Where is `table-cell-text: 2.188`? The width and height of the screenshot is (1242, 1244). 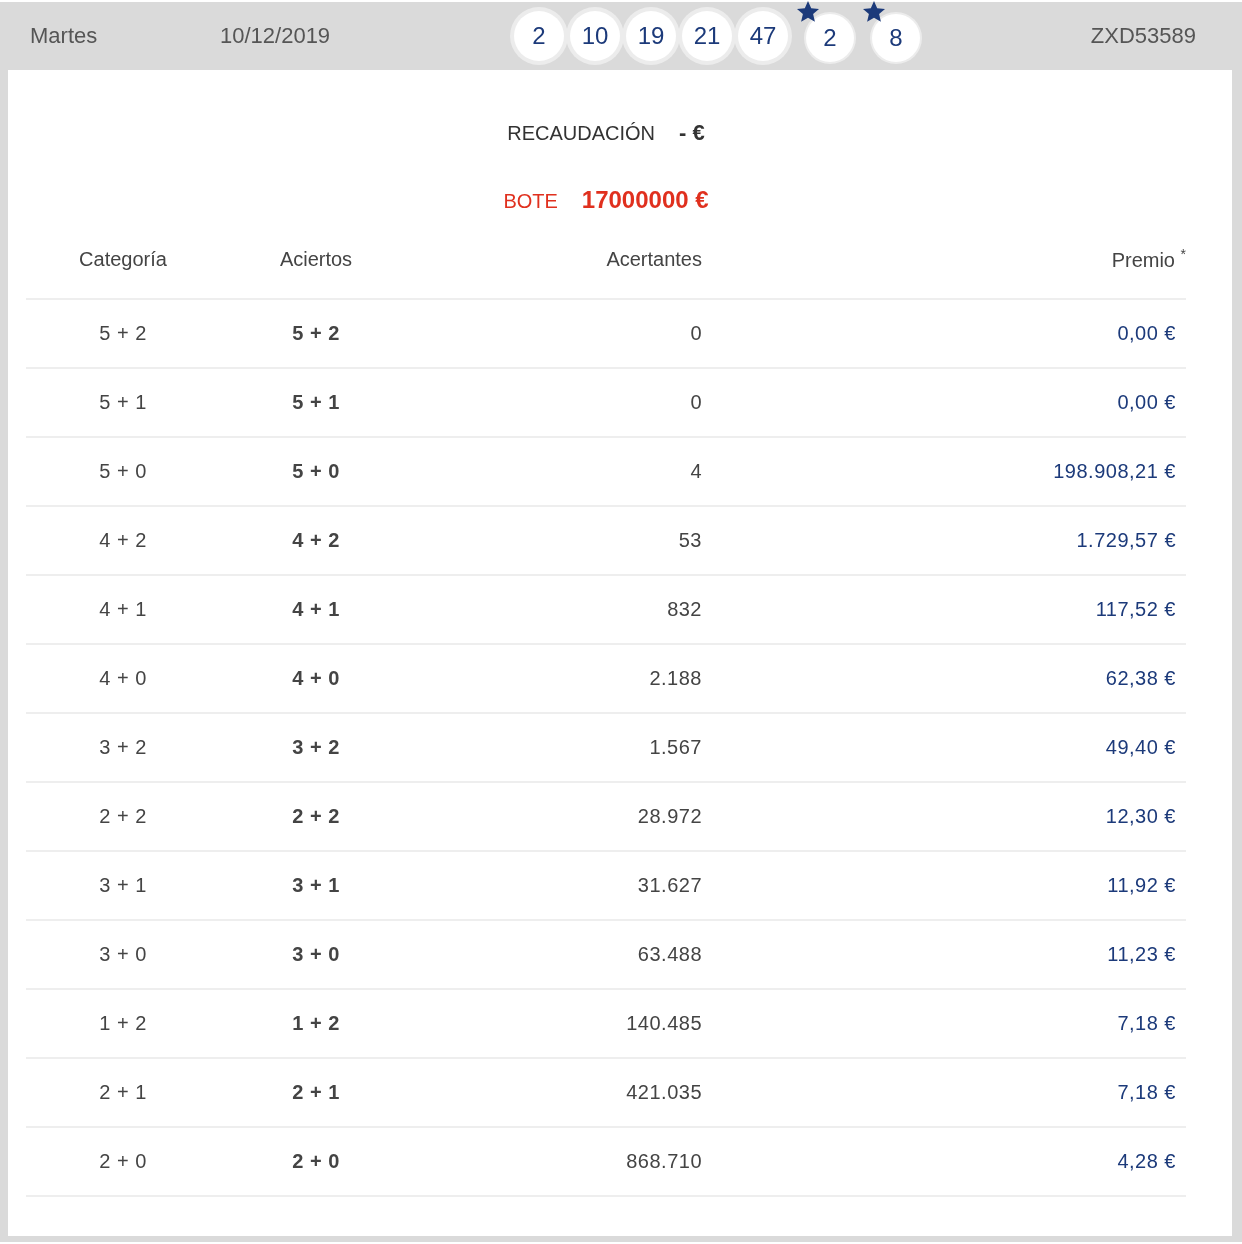 table-cell-text: 2.188 is located at coordinates (675, 678).